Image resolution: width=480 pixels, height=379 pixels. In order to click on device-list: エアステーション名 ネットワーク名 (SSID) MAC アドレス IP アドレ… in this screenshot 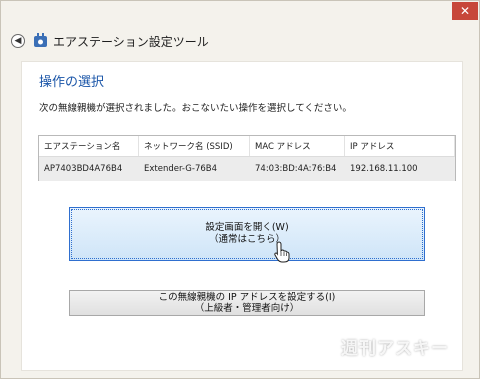, I will do `click(247, 158)`.